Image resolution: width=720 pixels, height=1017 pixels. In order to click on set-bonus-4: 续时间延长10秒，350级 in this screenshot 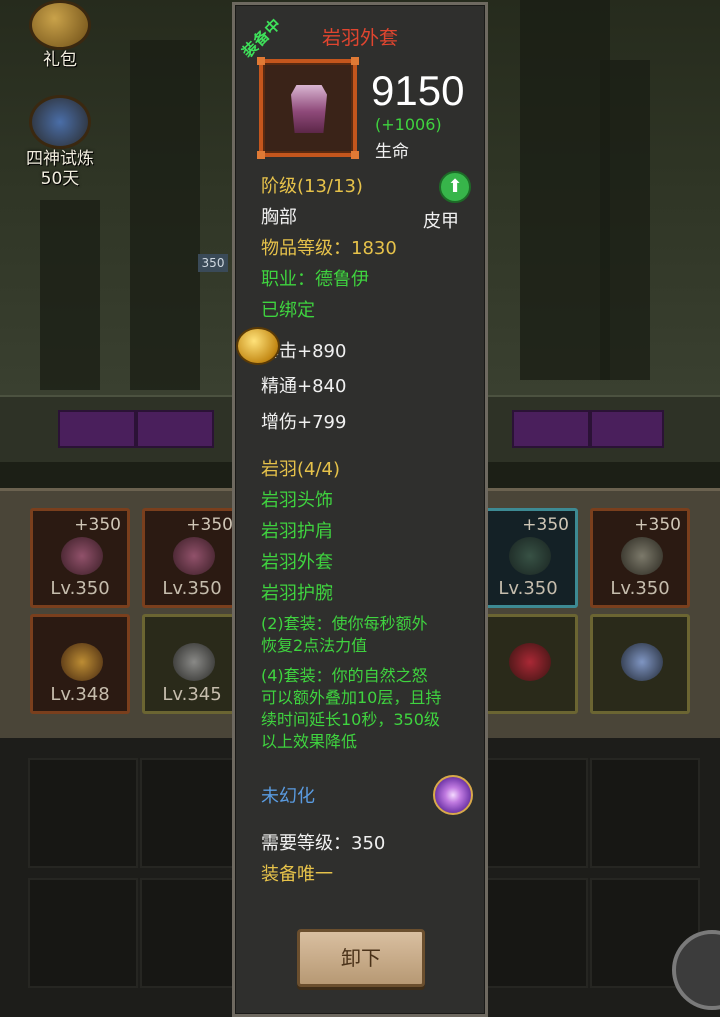, I will do `click(350, 719)`.